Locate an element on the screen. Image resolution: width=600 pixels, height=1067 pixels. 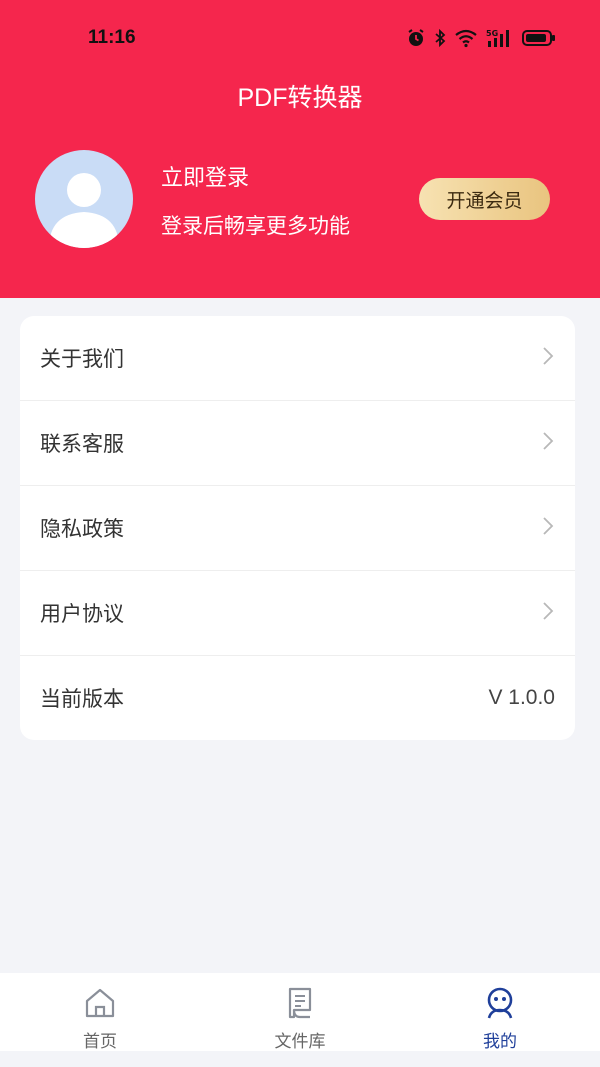
status-time: 11:16 is located at coordinates (112, 37).